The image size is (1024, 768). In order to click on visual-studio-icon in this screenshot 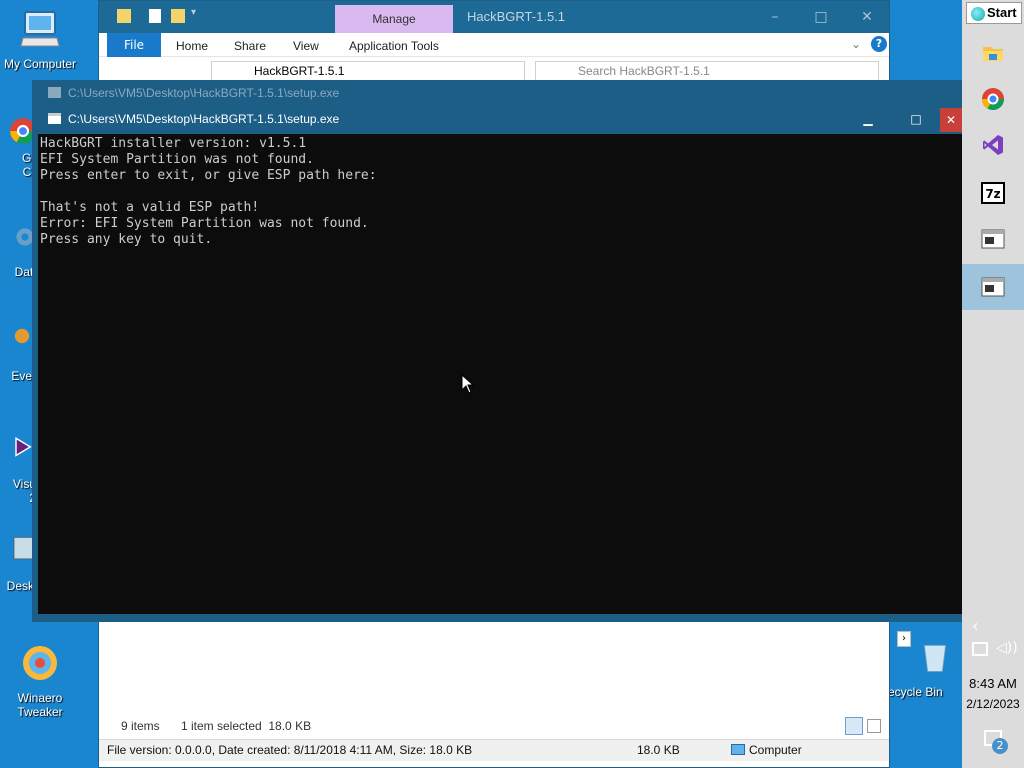, I will do `click(993, 145)`.